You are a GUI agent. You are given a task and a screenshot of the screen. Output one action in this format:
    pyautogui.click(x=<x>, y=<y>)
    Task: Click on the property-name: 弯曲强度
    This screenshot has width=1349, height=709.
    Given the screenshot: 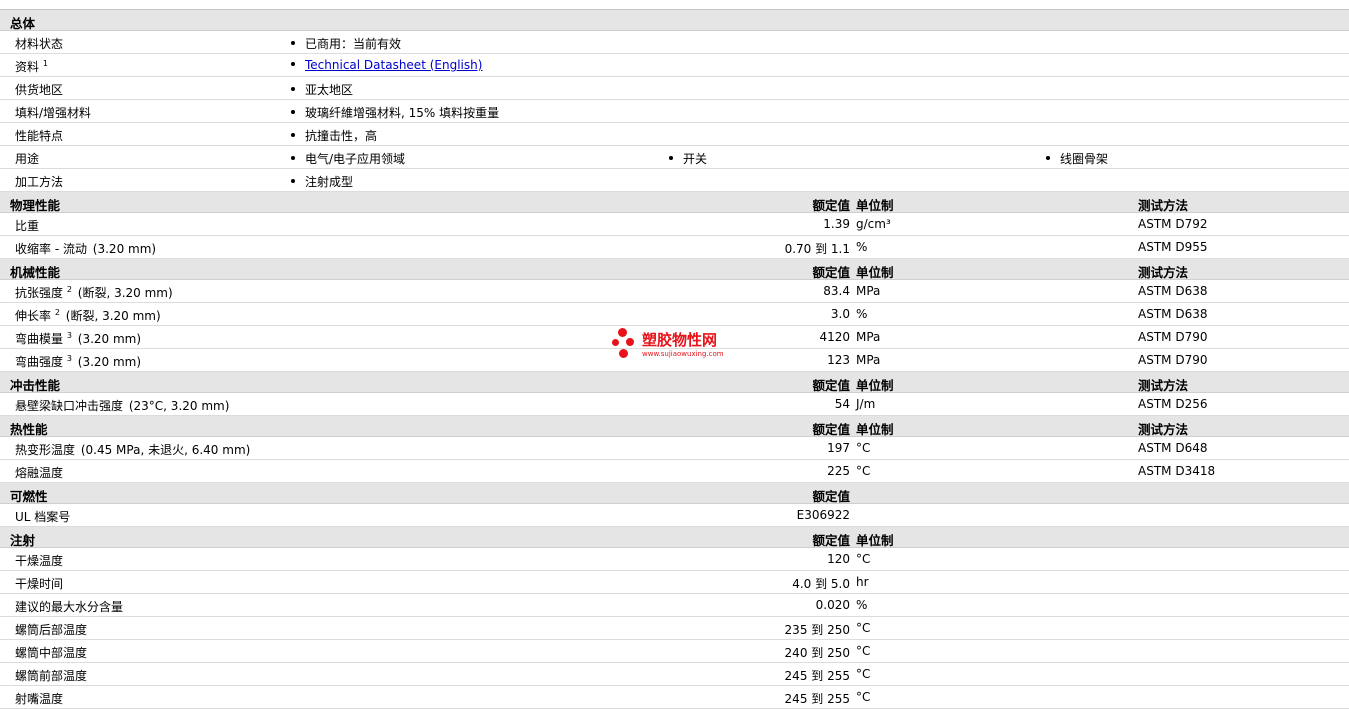 What is the action you would take?
    pyautogui.click(x=39, y=362)
    